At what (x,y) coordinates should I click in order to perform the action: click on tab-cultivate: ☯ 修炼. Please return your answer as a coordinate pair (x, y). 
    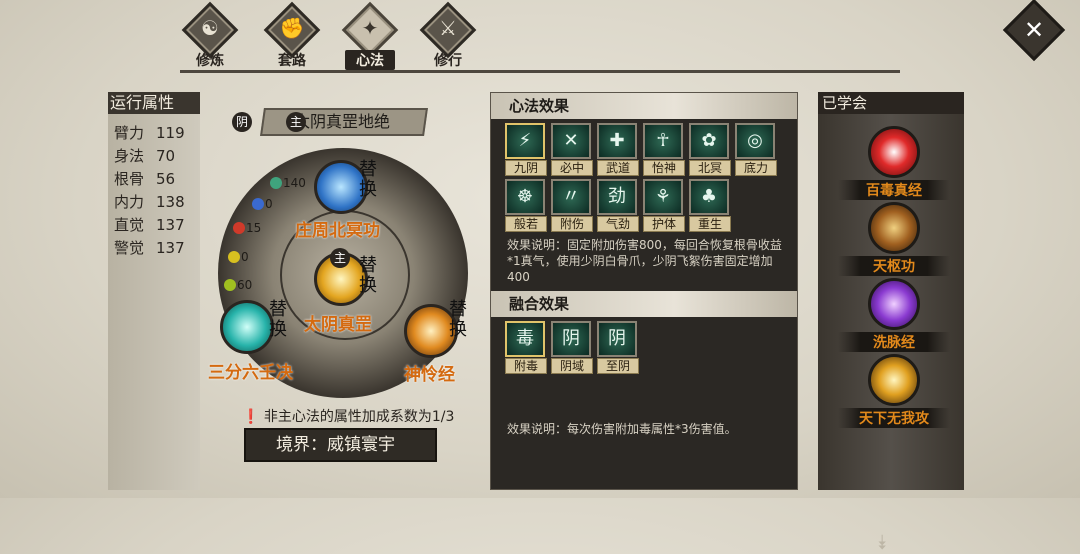
    Looking at the image, I should click on (210, 35).